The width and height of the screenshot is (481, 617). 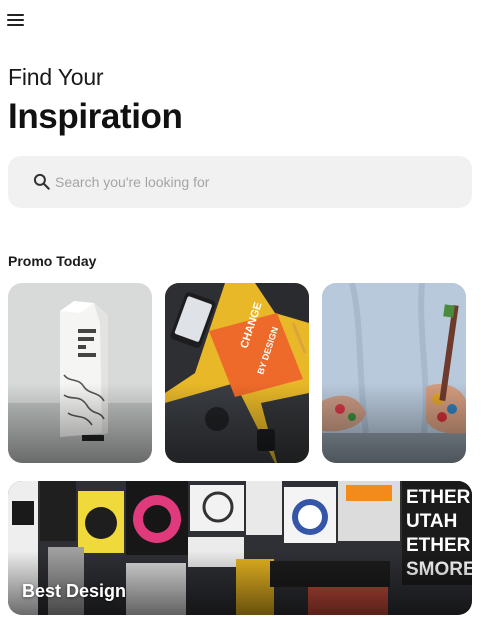 What do you see at coordinates (52, 261) in the screenshot?
I see `section-title-promo: Promo Today` at bounding box center [52, 261].